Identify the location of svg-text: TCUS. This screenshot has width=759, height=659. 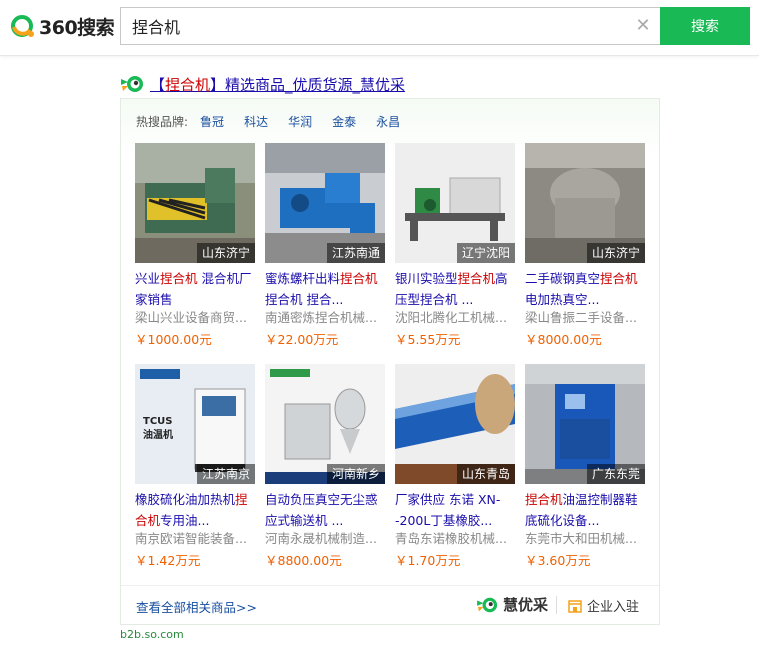
(157, 421).